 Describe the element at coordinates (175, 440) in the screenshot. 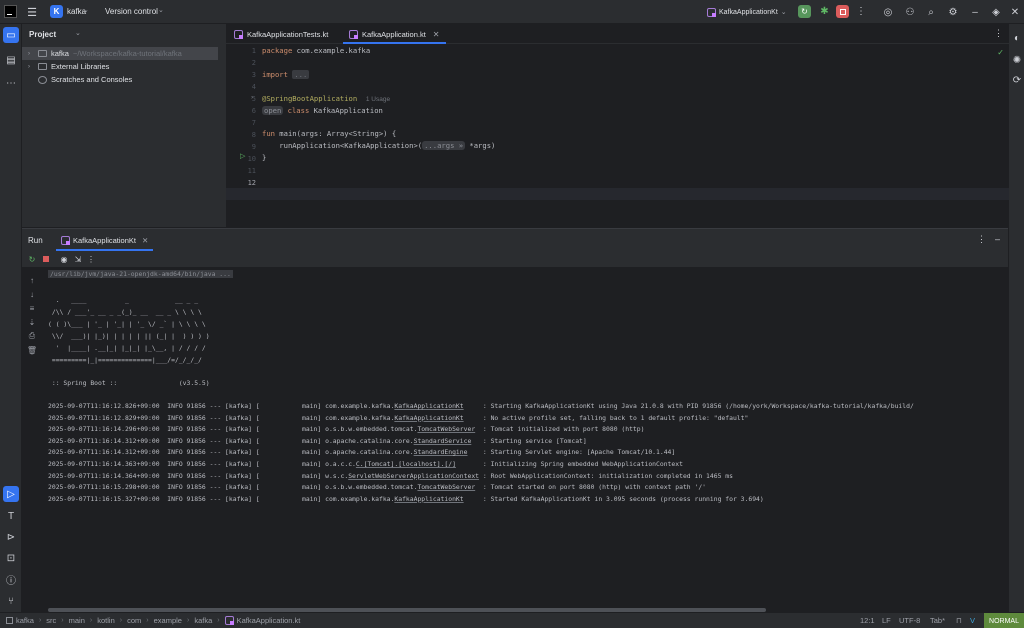

I see `log-level: INFO` at that location.